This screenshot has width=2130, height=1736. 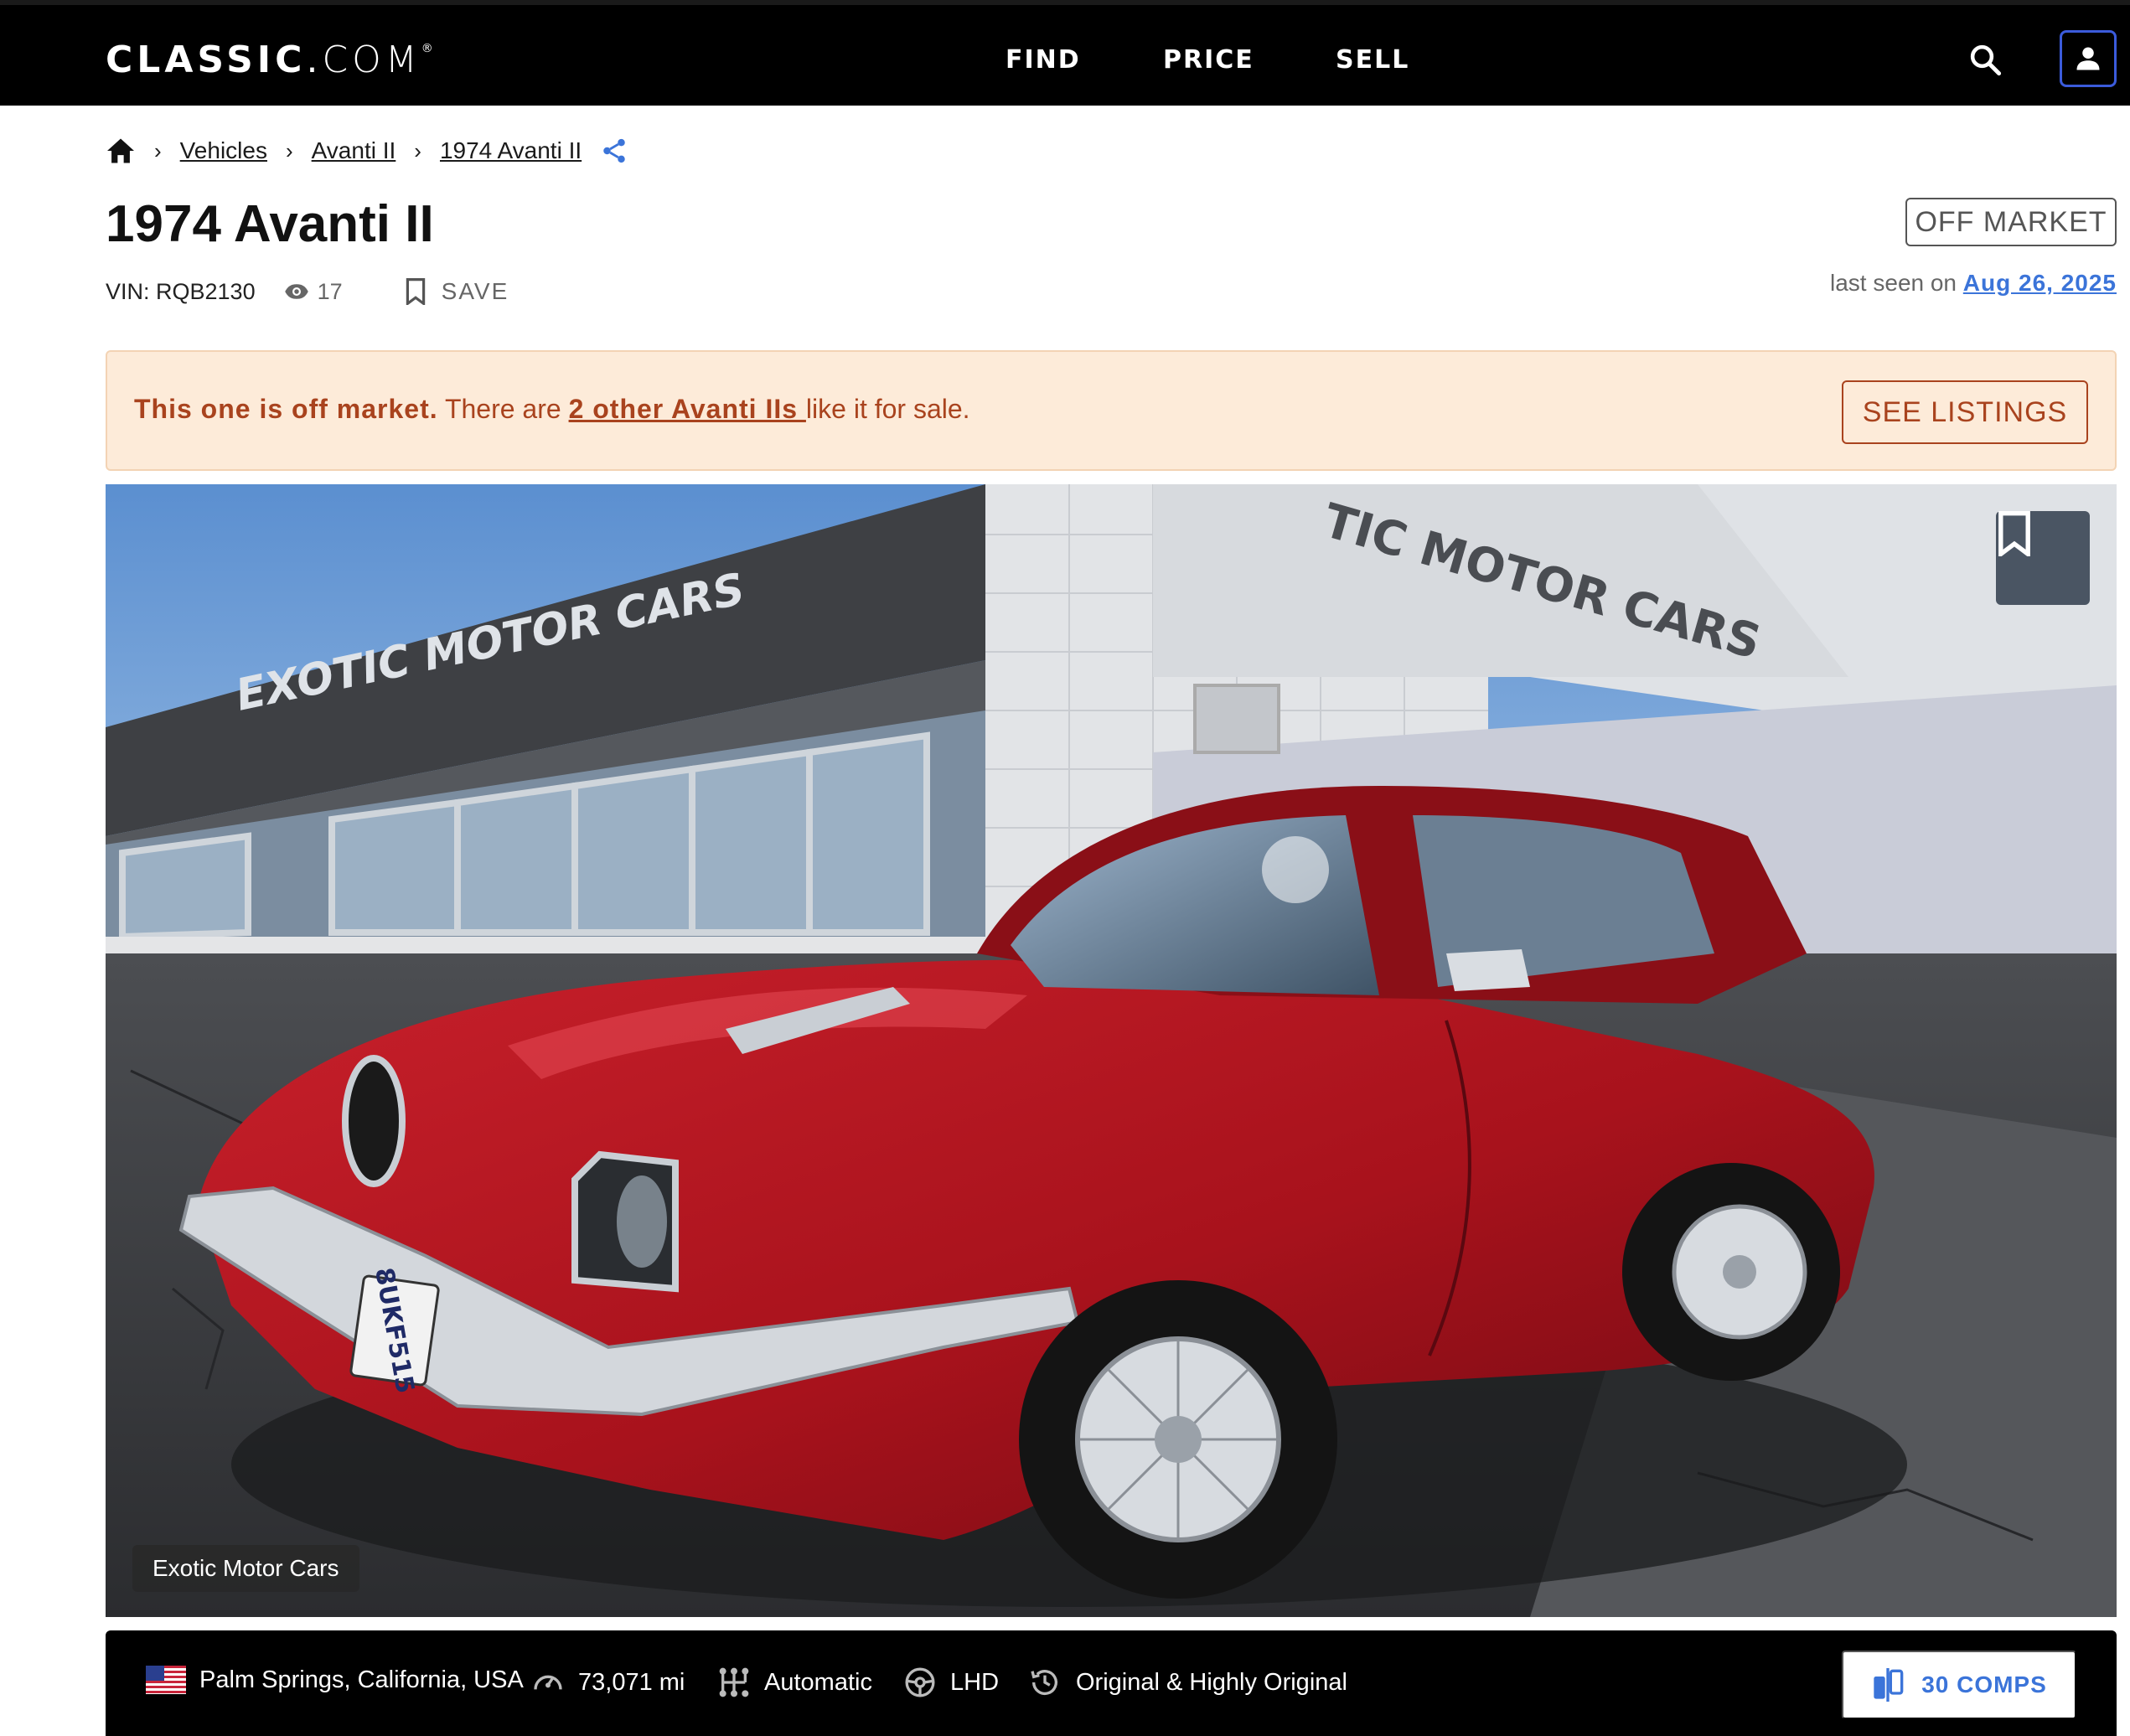 I want to click on user-icon, so click(x=2088, y=59).